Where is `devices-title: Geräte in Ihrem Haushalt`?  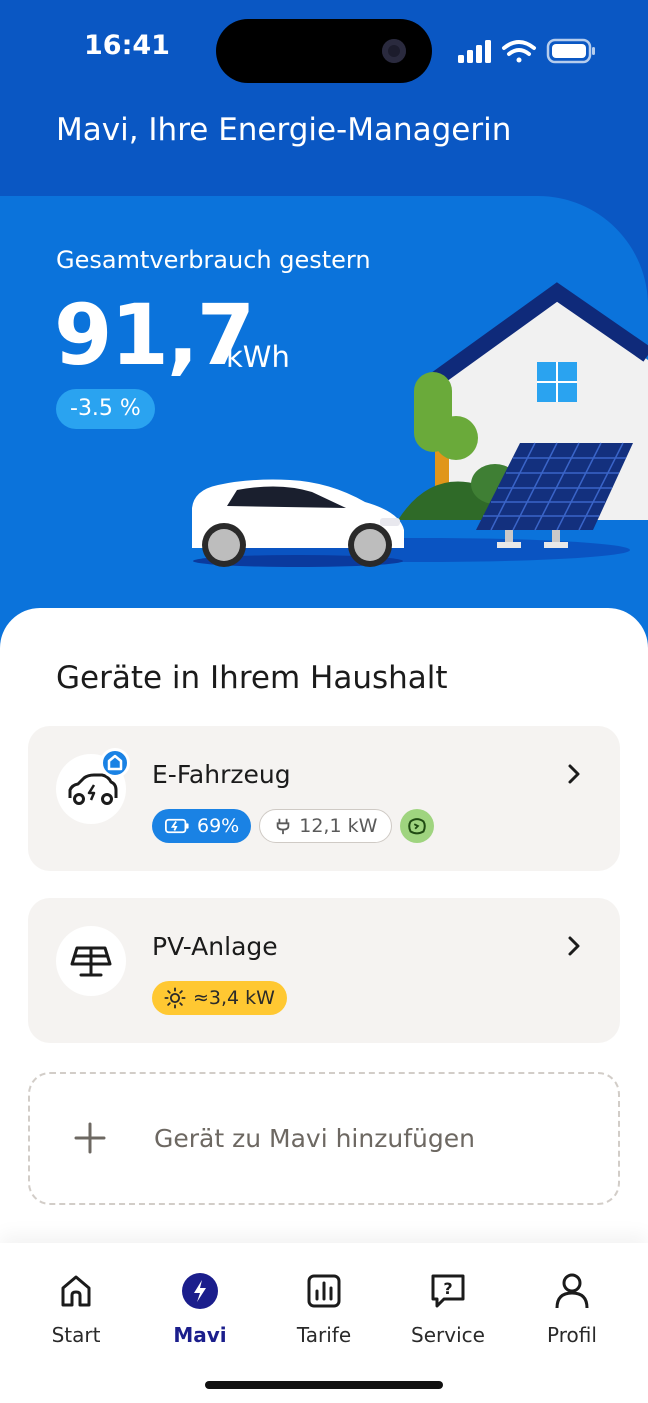 devices-title: Geräte in Ihrem Haushalt is located at coordinates (252, 678).